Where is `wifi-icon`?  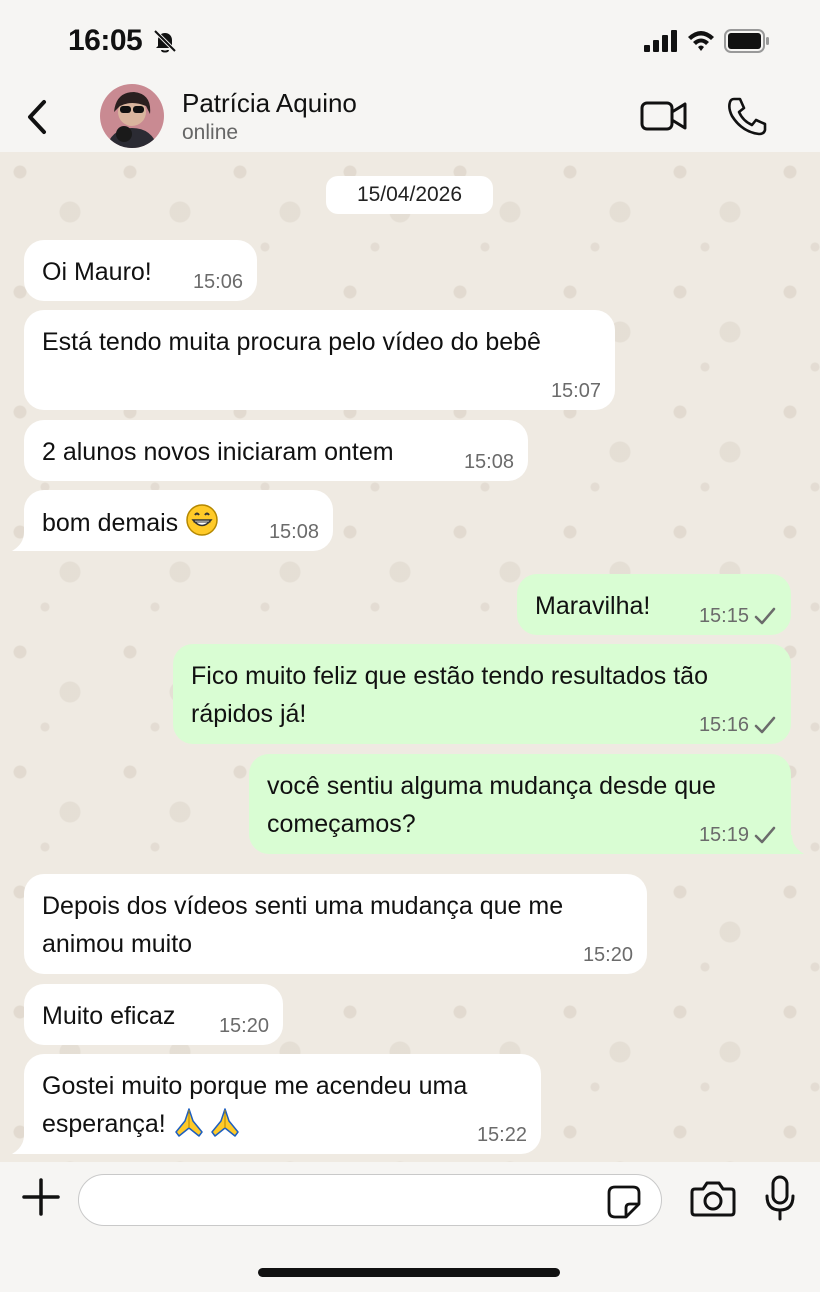
wifi-icon is located at coordinates (701, 41).